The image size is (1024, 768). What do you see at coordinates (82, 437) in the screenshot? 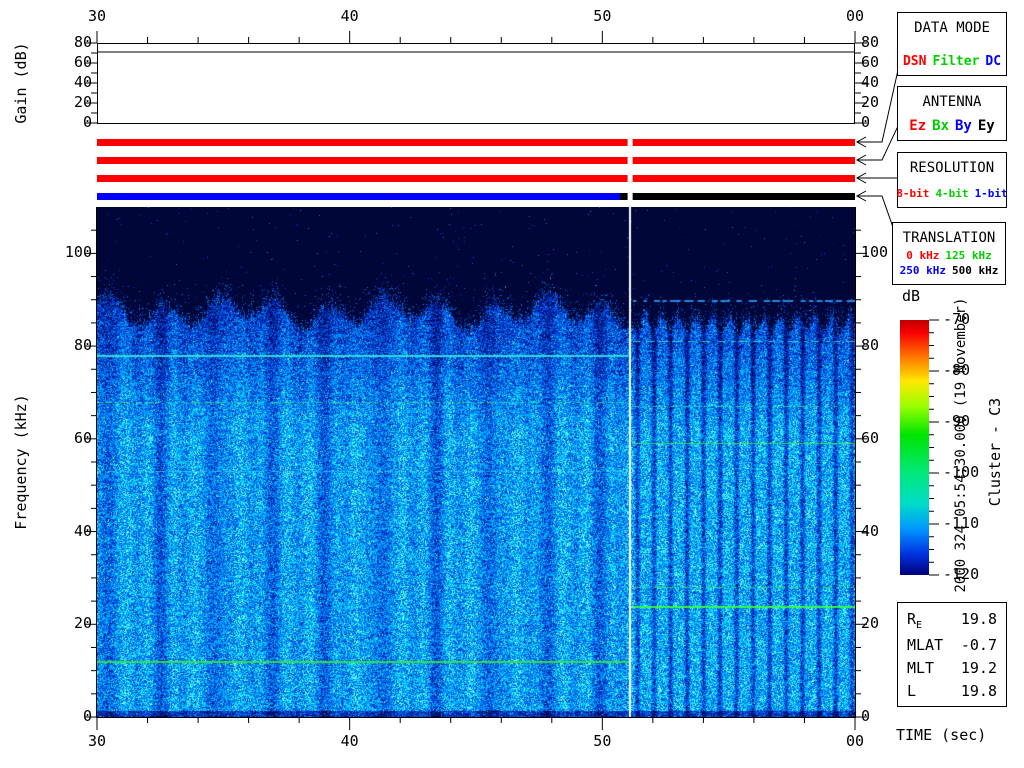
I see `freq-tick-label: 60` at bounding box center [82, 437].